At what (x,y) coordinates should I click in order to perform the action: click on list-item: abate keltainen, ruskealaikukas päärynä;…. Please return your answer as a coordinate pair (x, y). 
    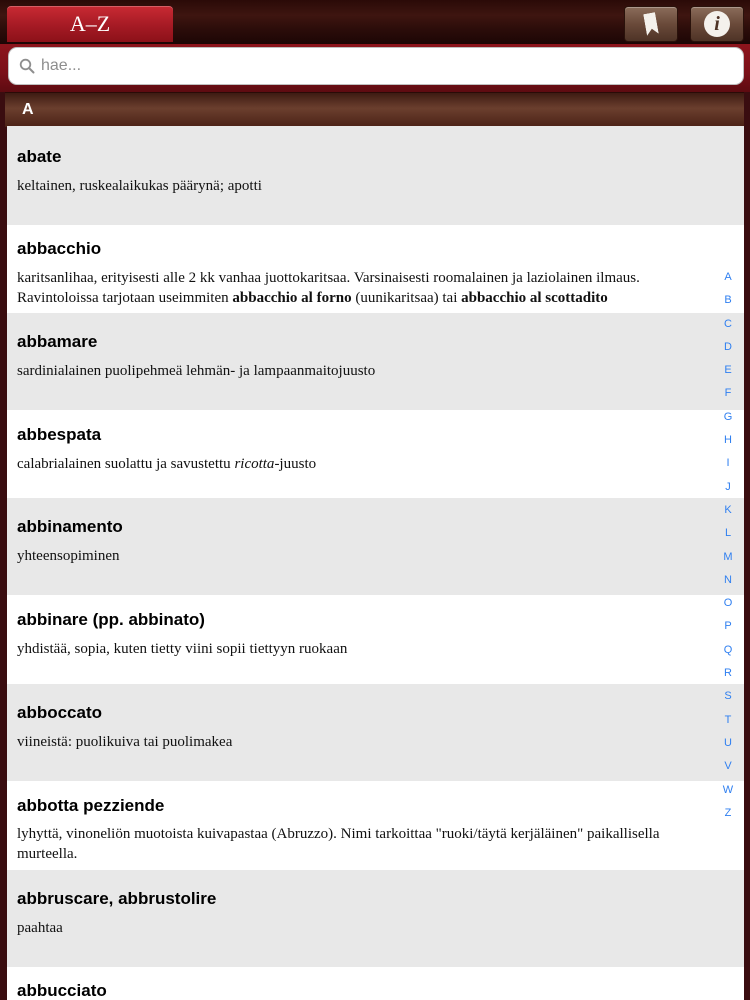
    Looking at the image, I should click on (375, 175).